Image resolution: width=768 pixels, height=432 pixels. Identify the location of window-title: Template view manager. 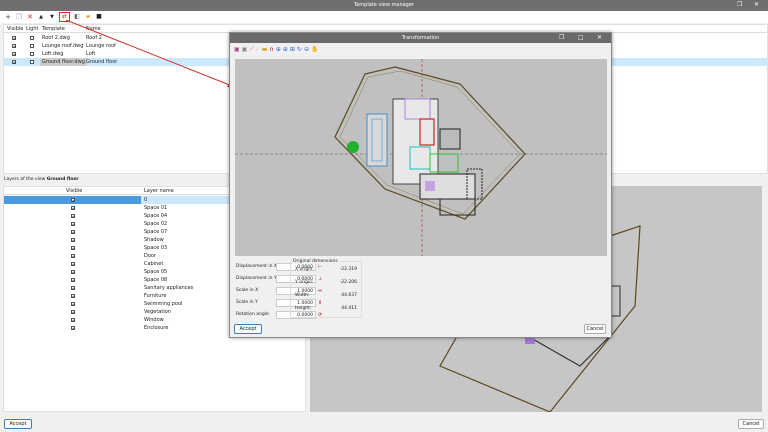
(384, 5).